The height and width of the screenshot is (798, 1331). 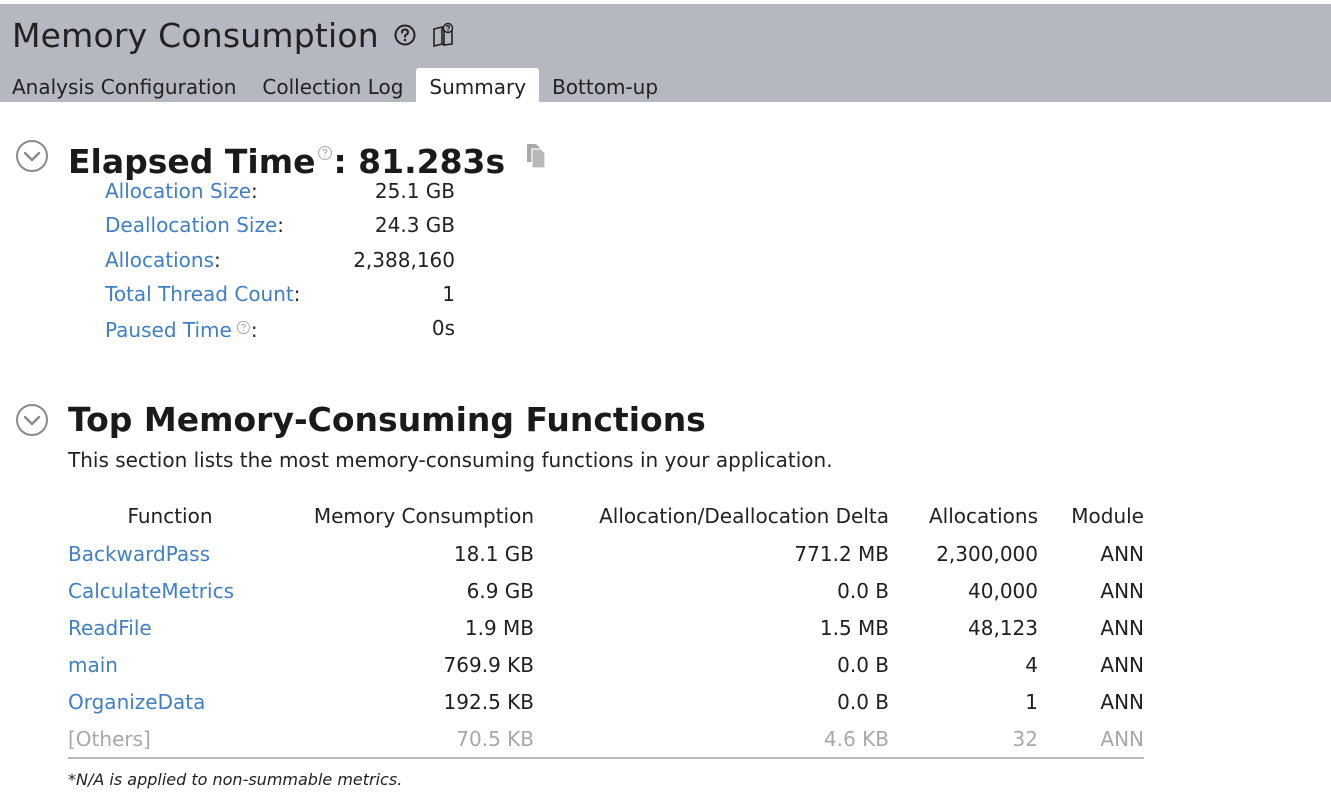 What do you see at coordinates (711, 516) in the screenshot?
I see `column-header-delta: Allocation/Deallocation Delta` at bounding box center [711, 516].